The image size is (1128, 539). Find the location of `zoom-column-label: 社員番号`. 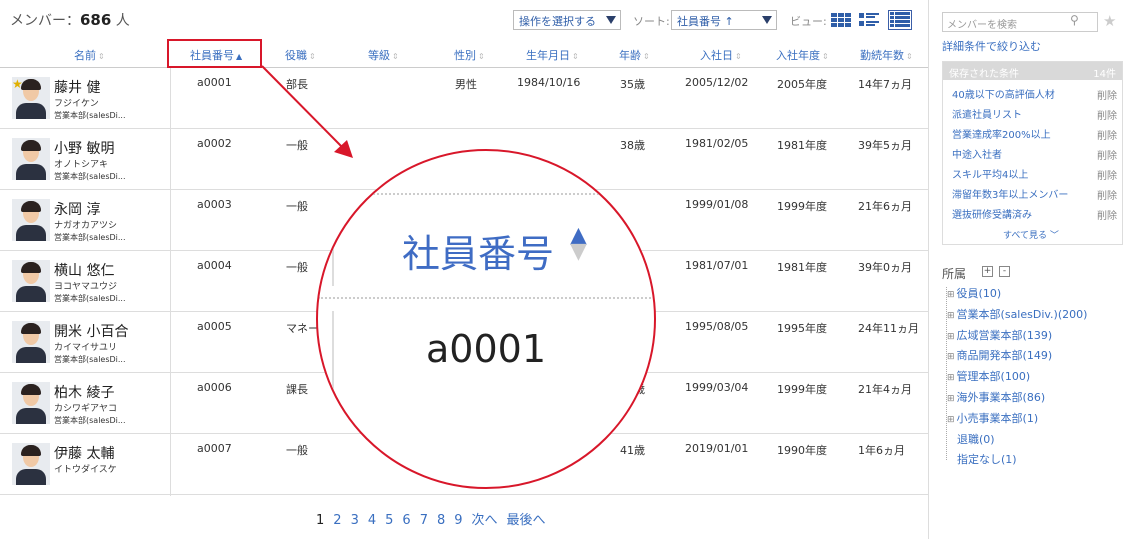

zoom-column-label: 社員番号 is located at coordinates (478, 254).